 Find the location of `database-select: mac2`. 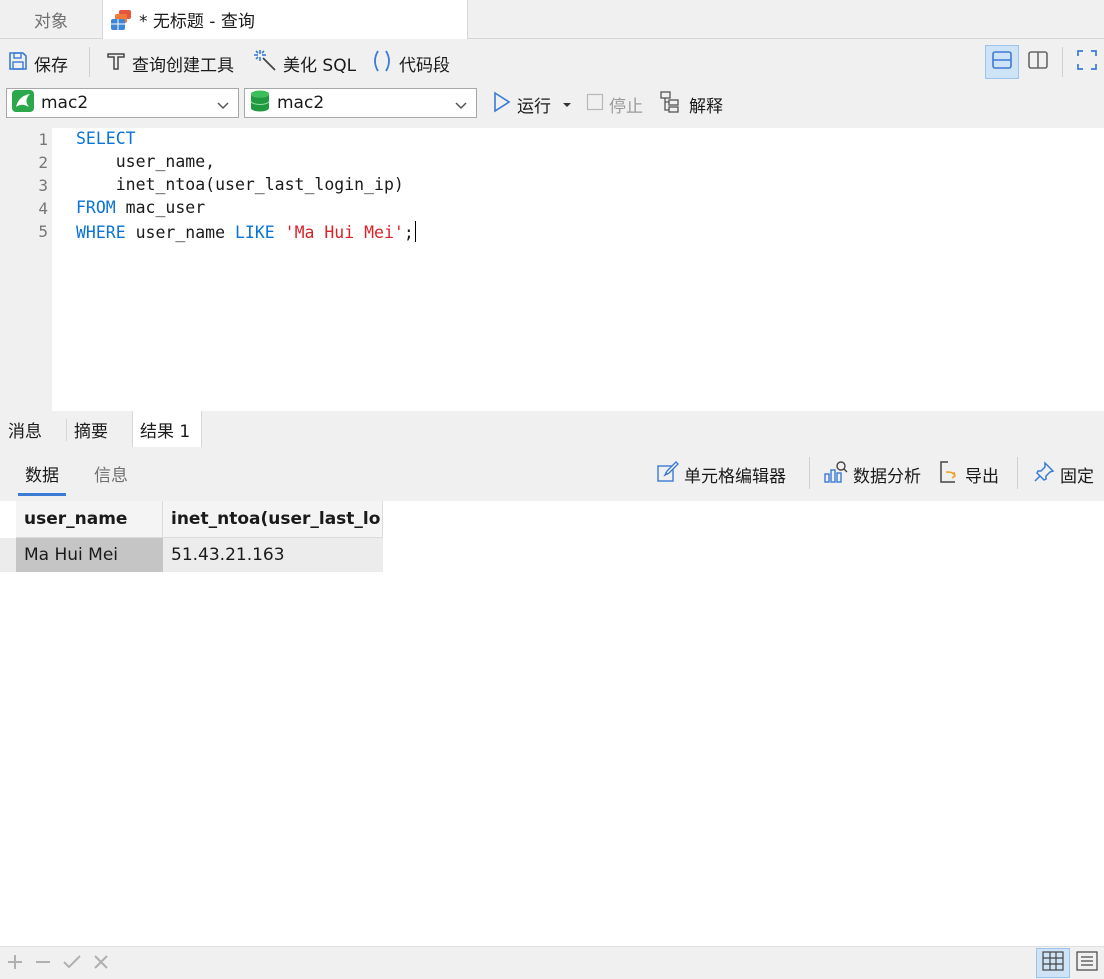

database-select: mac2 is located at coordinates (360, 103).